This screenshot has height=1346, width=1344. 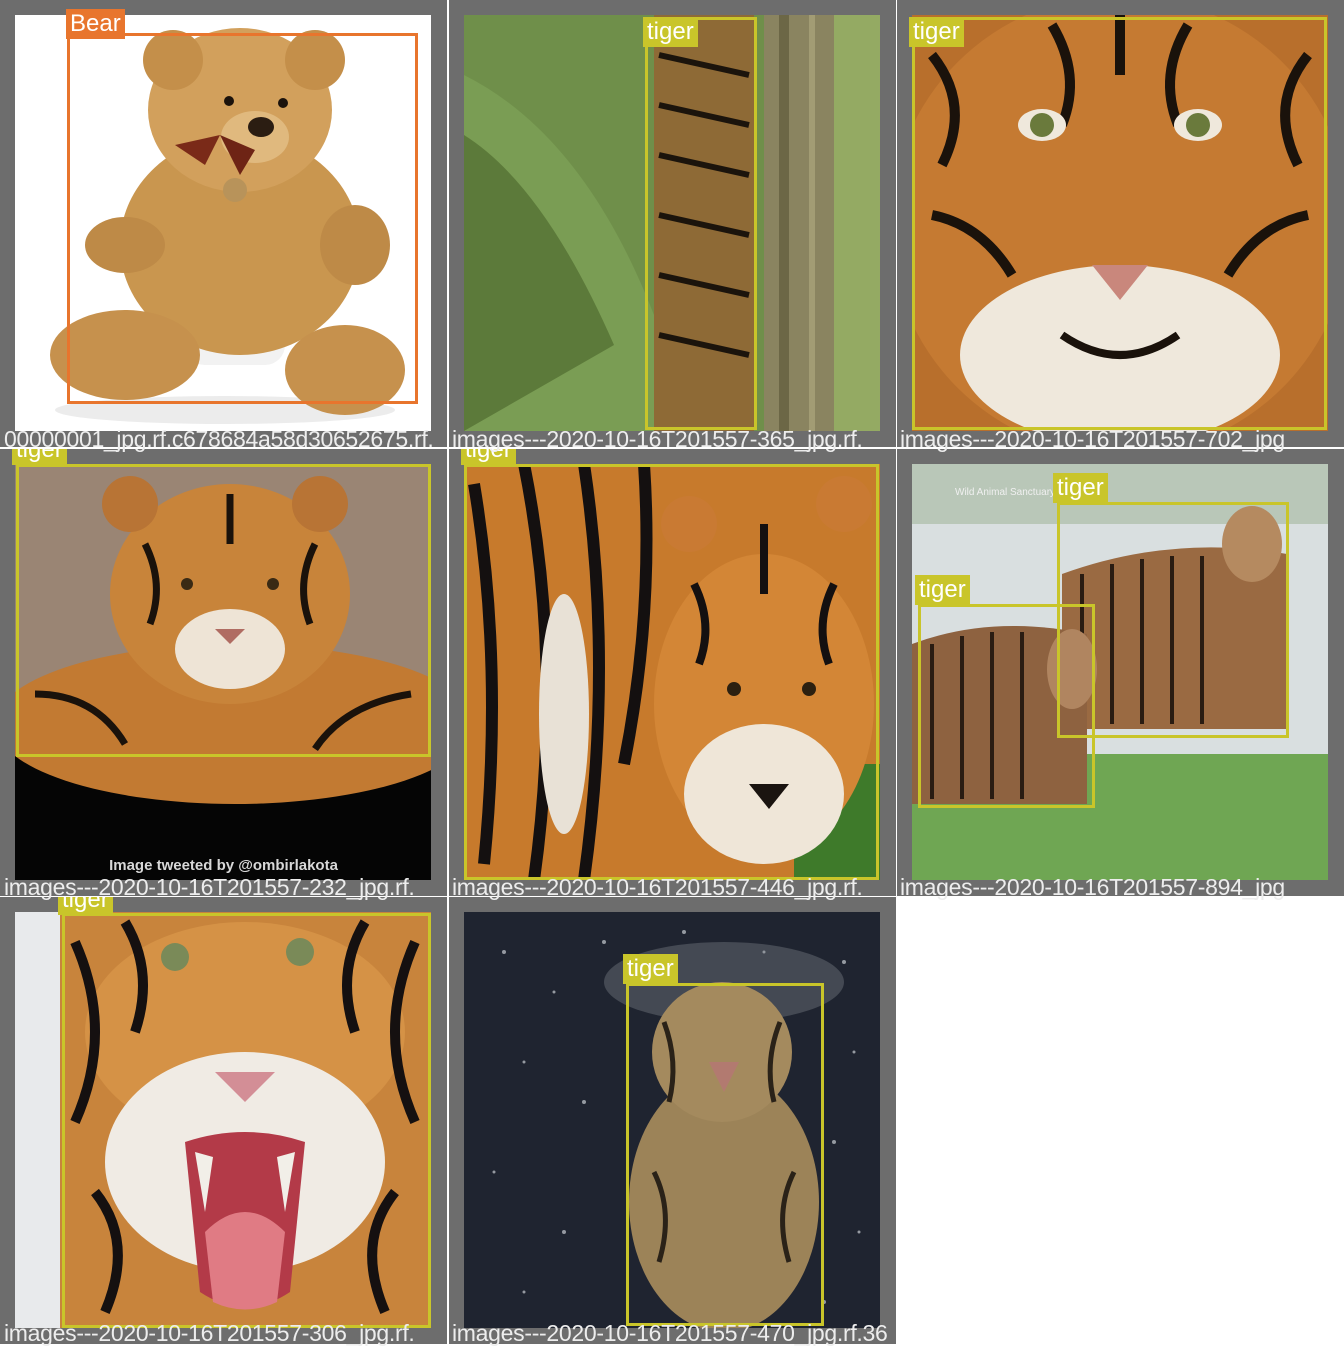 I want to click on tile-caption: images---2020-10-16T201557-306_jpg.rf., so click(x=209, y=1333).